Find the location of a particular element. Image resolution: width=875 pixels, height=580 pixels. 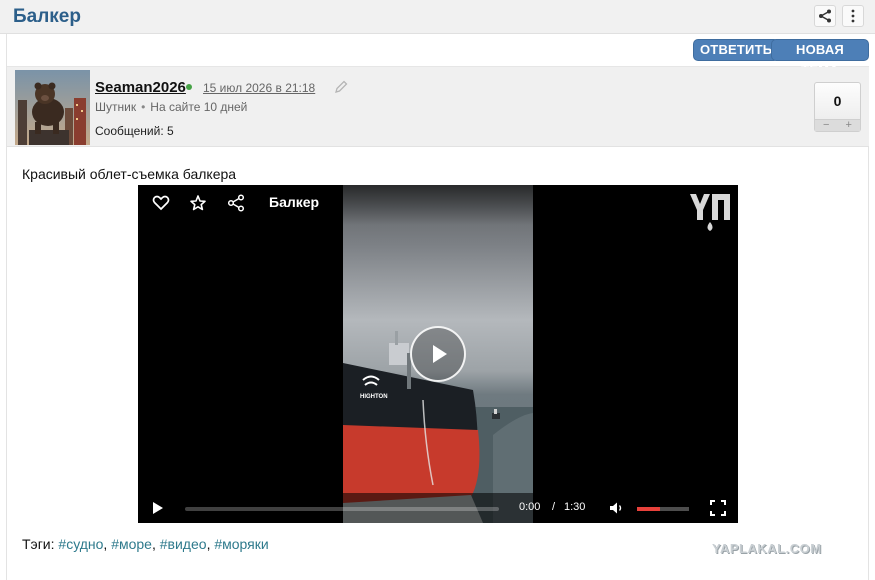

author-on-site: На сайте 10 дней is located at coordinates (199, 107).